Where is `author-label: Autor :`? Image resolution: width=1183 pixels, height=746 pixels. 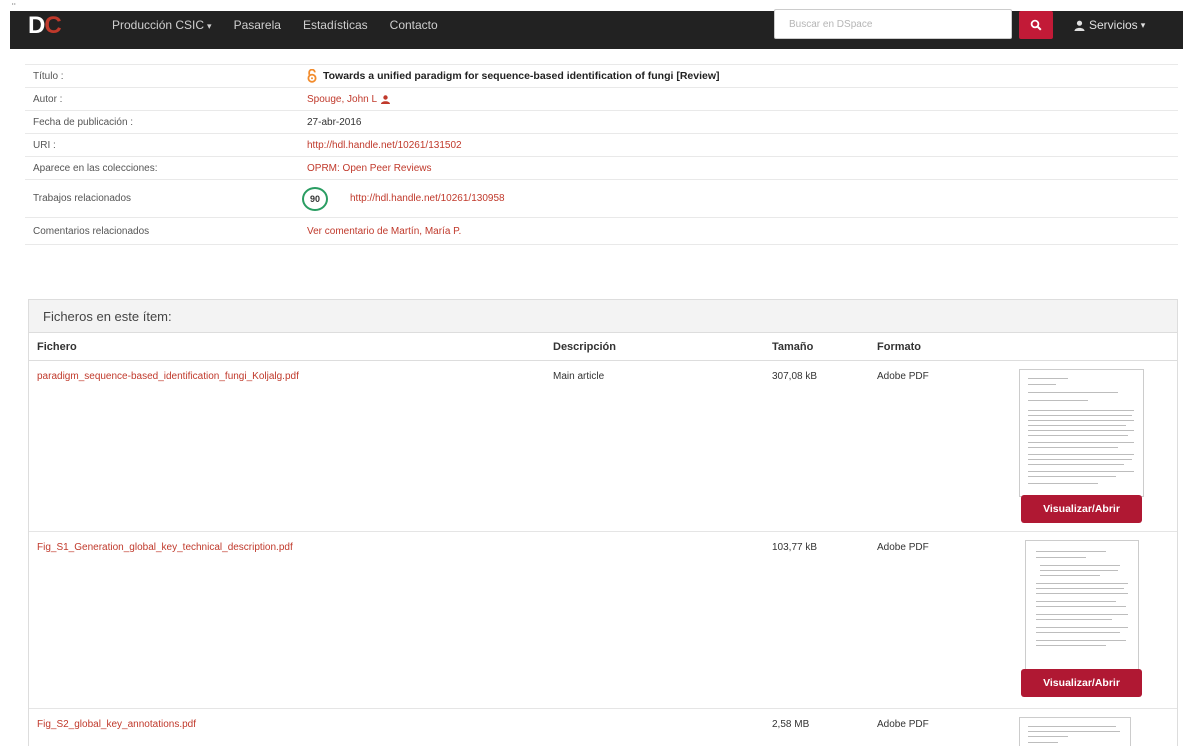 author-label: Autor : is located at coordinates (48, 99).